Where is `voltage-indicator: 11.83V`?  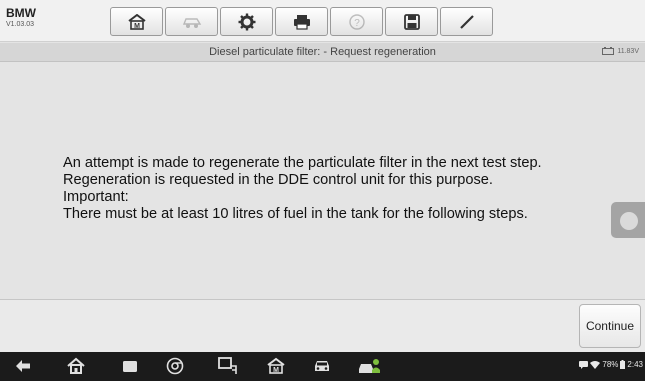
voltage-indicator: 11.83V is located at coordinates (620, 51).